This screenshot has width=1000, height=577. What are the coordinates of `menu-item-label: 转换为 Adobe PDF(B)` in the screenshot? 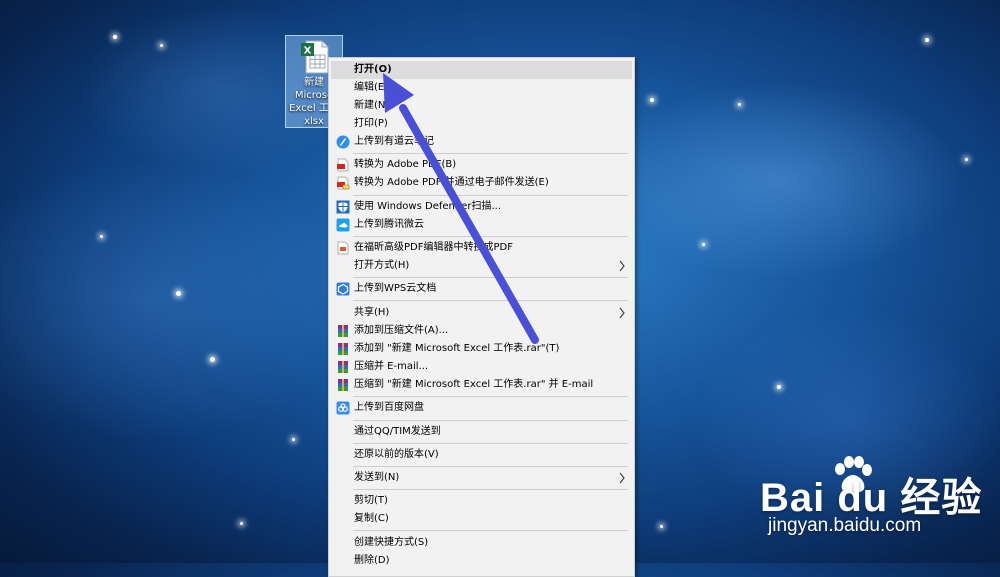 It's located at (405, 164).